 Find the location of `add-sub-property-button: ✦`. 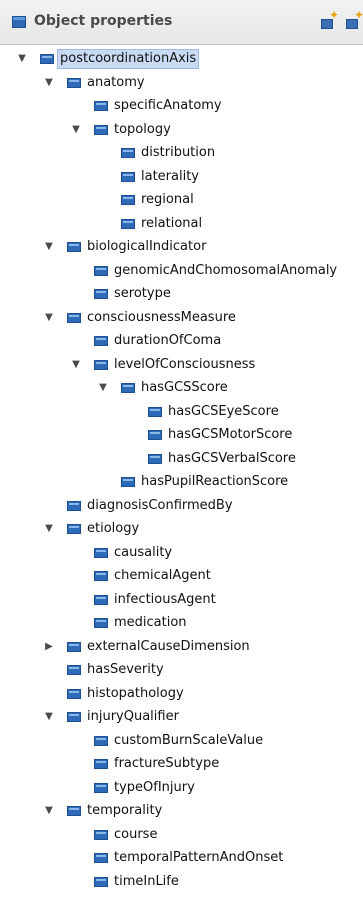

add-sub-property-button: ✦ is located at coordinates (329, 20).